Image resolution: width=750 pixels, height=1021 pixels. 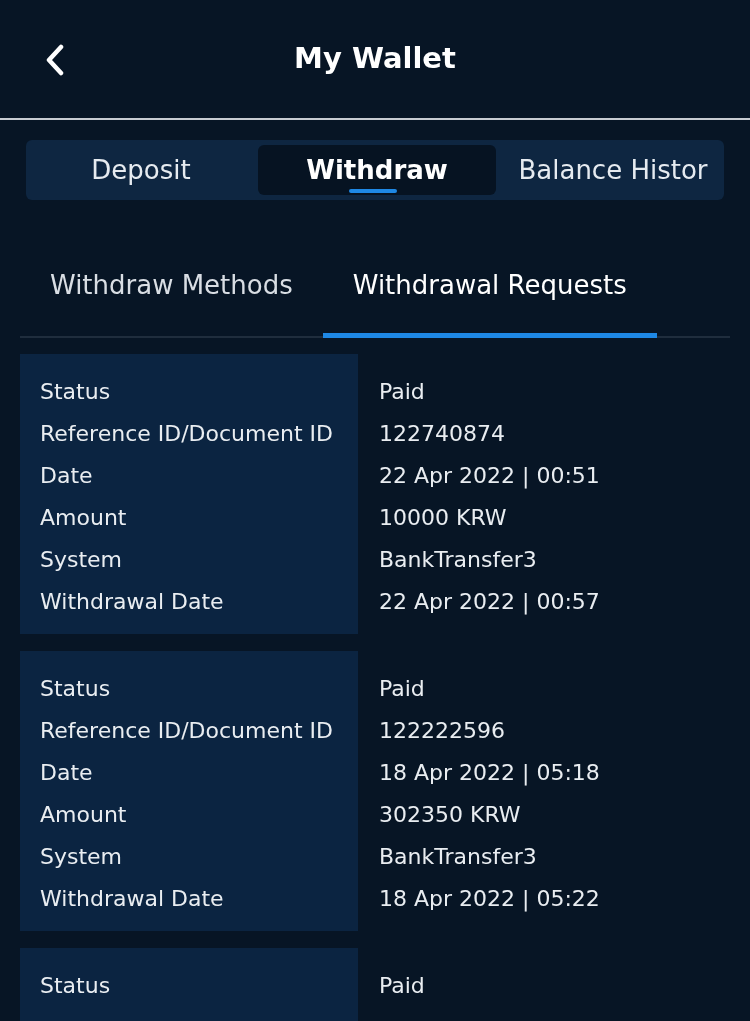 I want to click on sub-tab: Withdrawal Requests, so click(x=489, y=288).